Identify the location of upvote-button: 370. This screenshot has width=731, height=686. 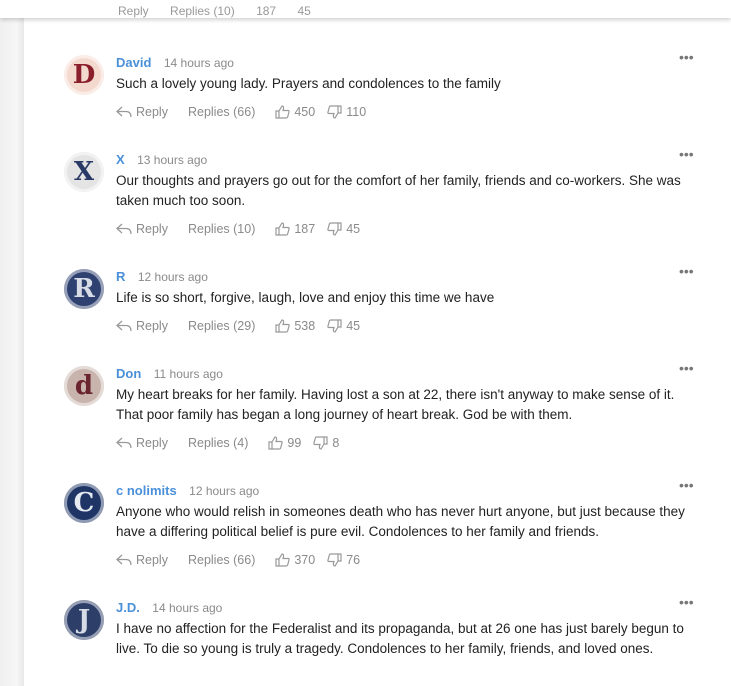
(295, 560).